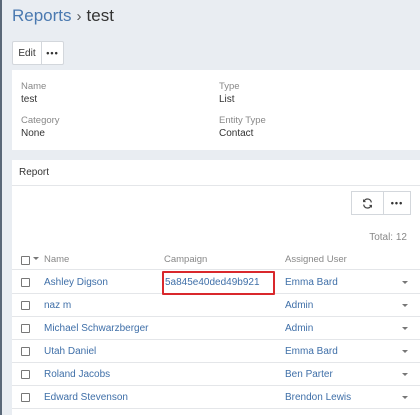 The image size is (420, 415). I want to click on campaign-highlight-box, so click(218, 283).